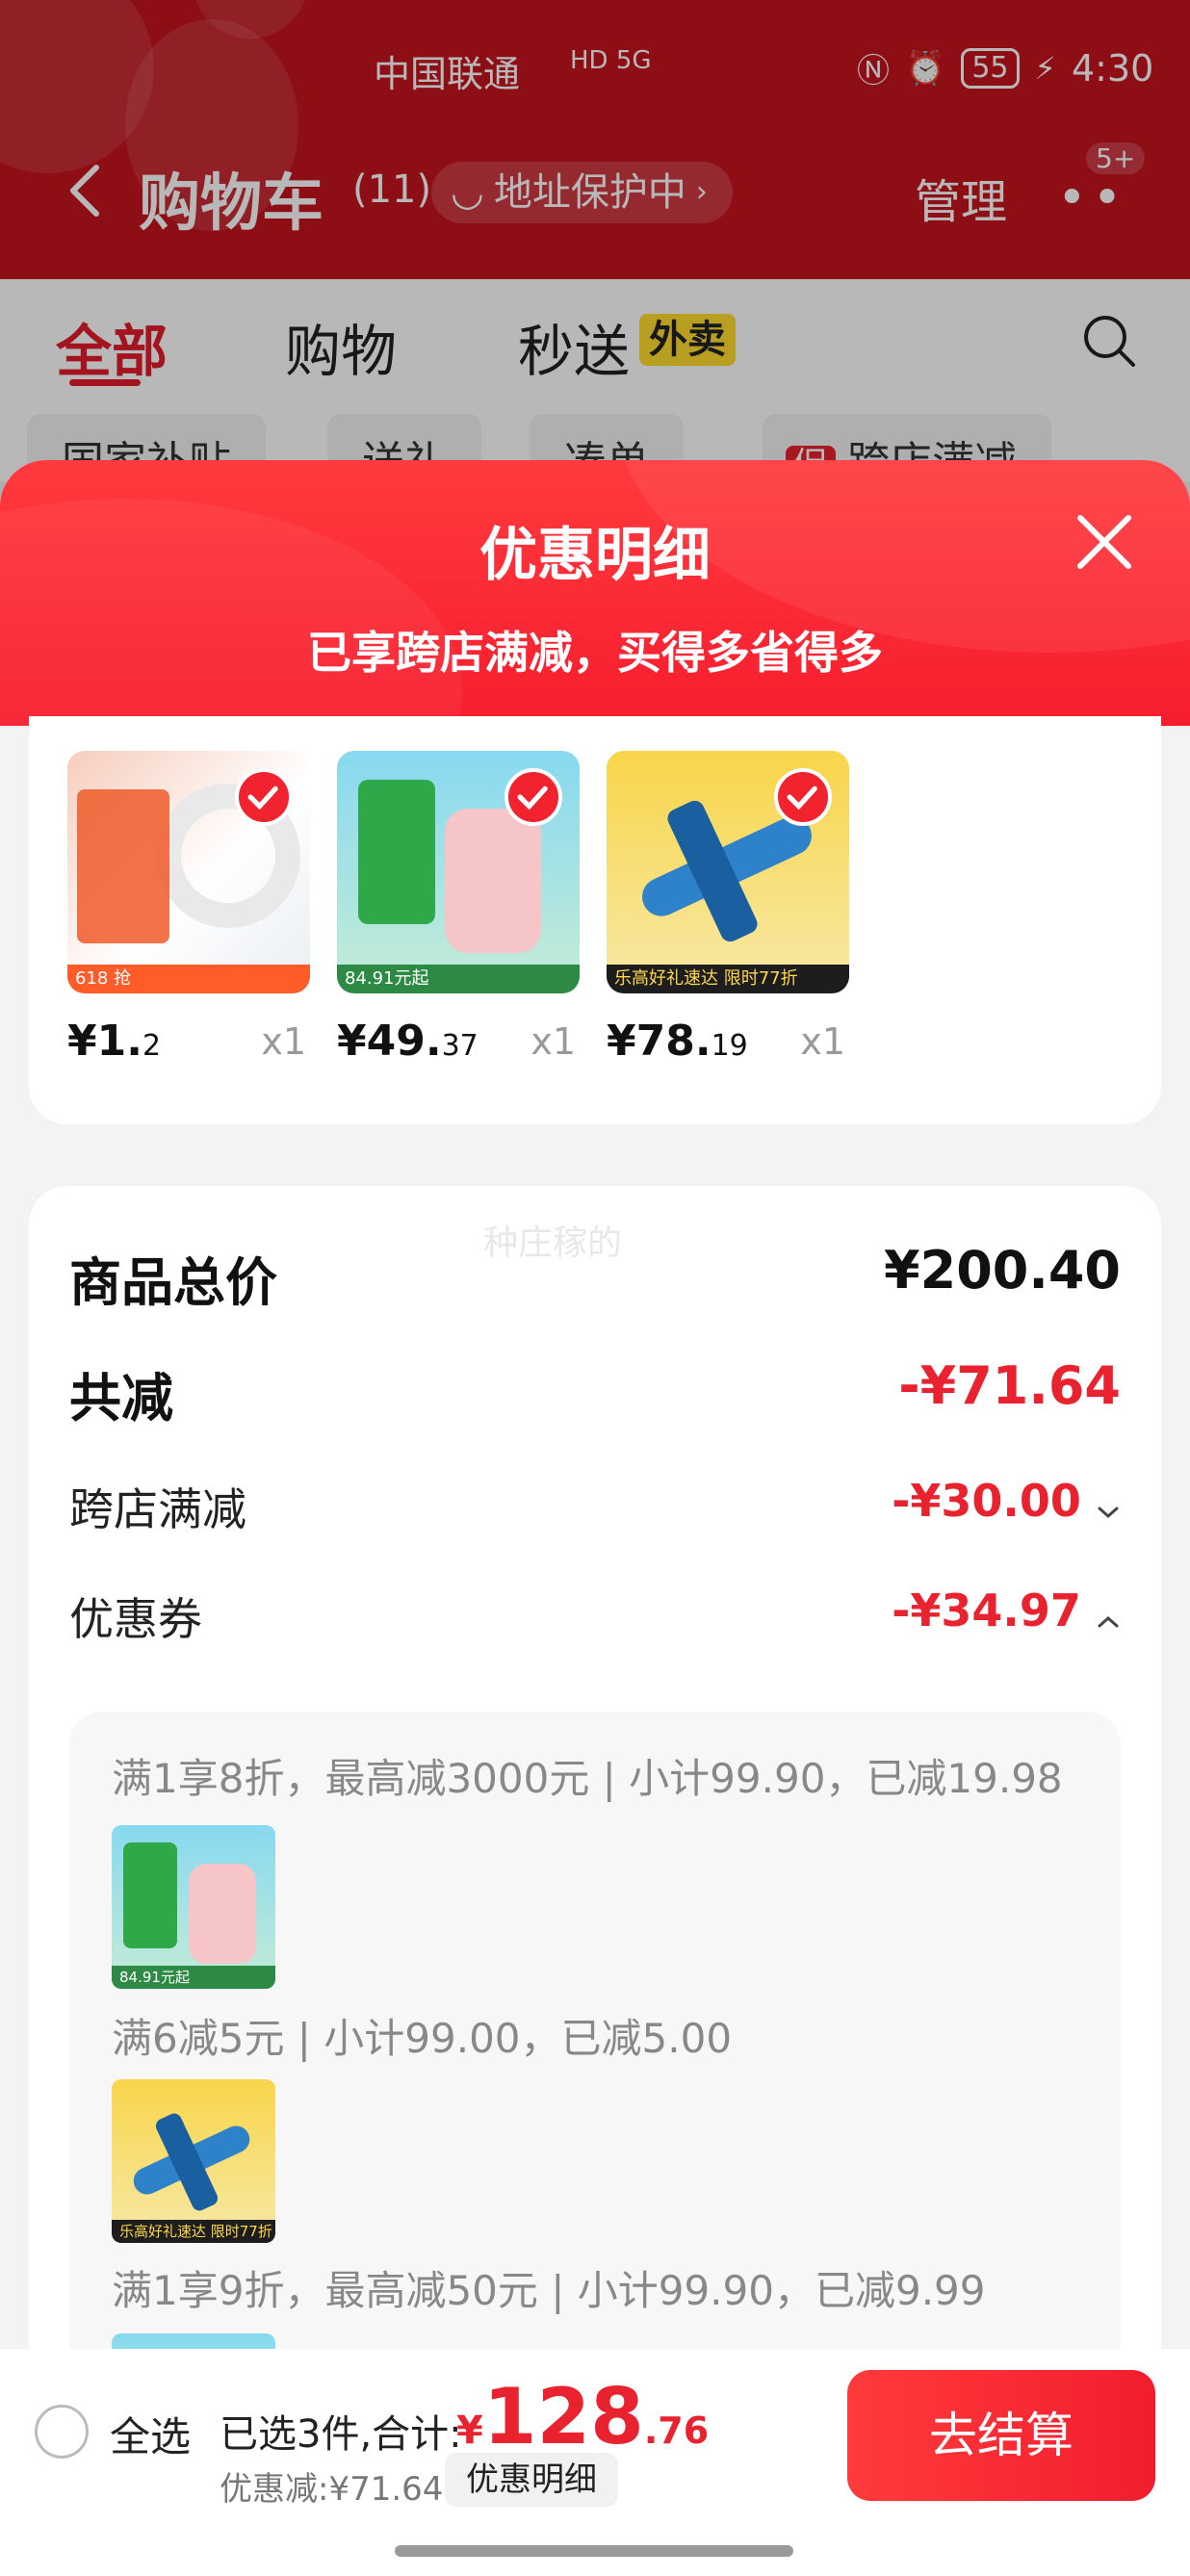 The width and height of the screenshot is (1190, 2576). I want to click on close-icon, so click(1104, 542).